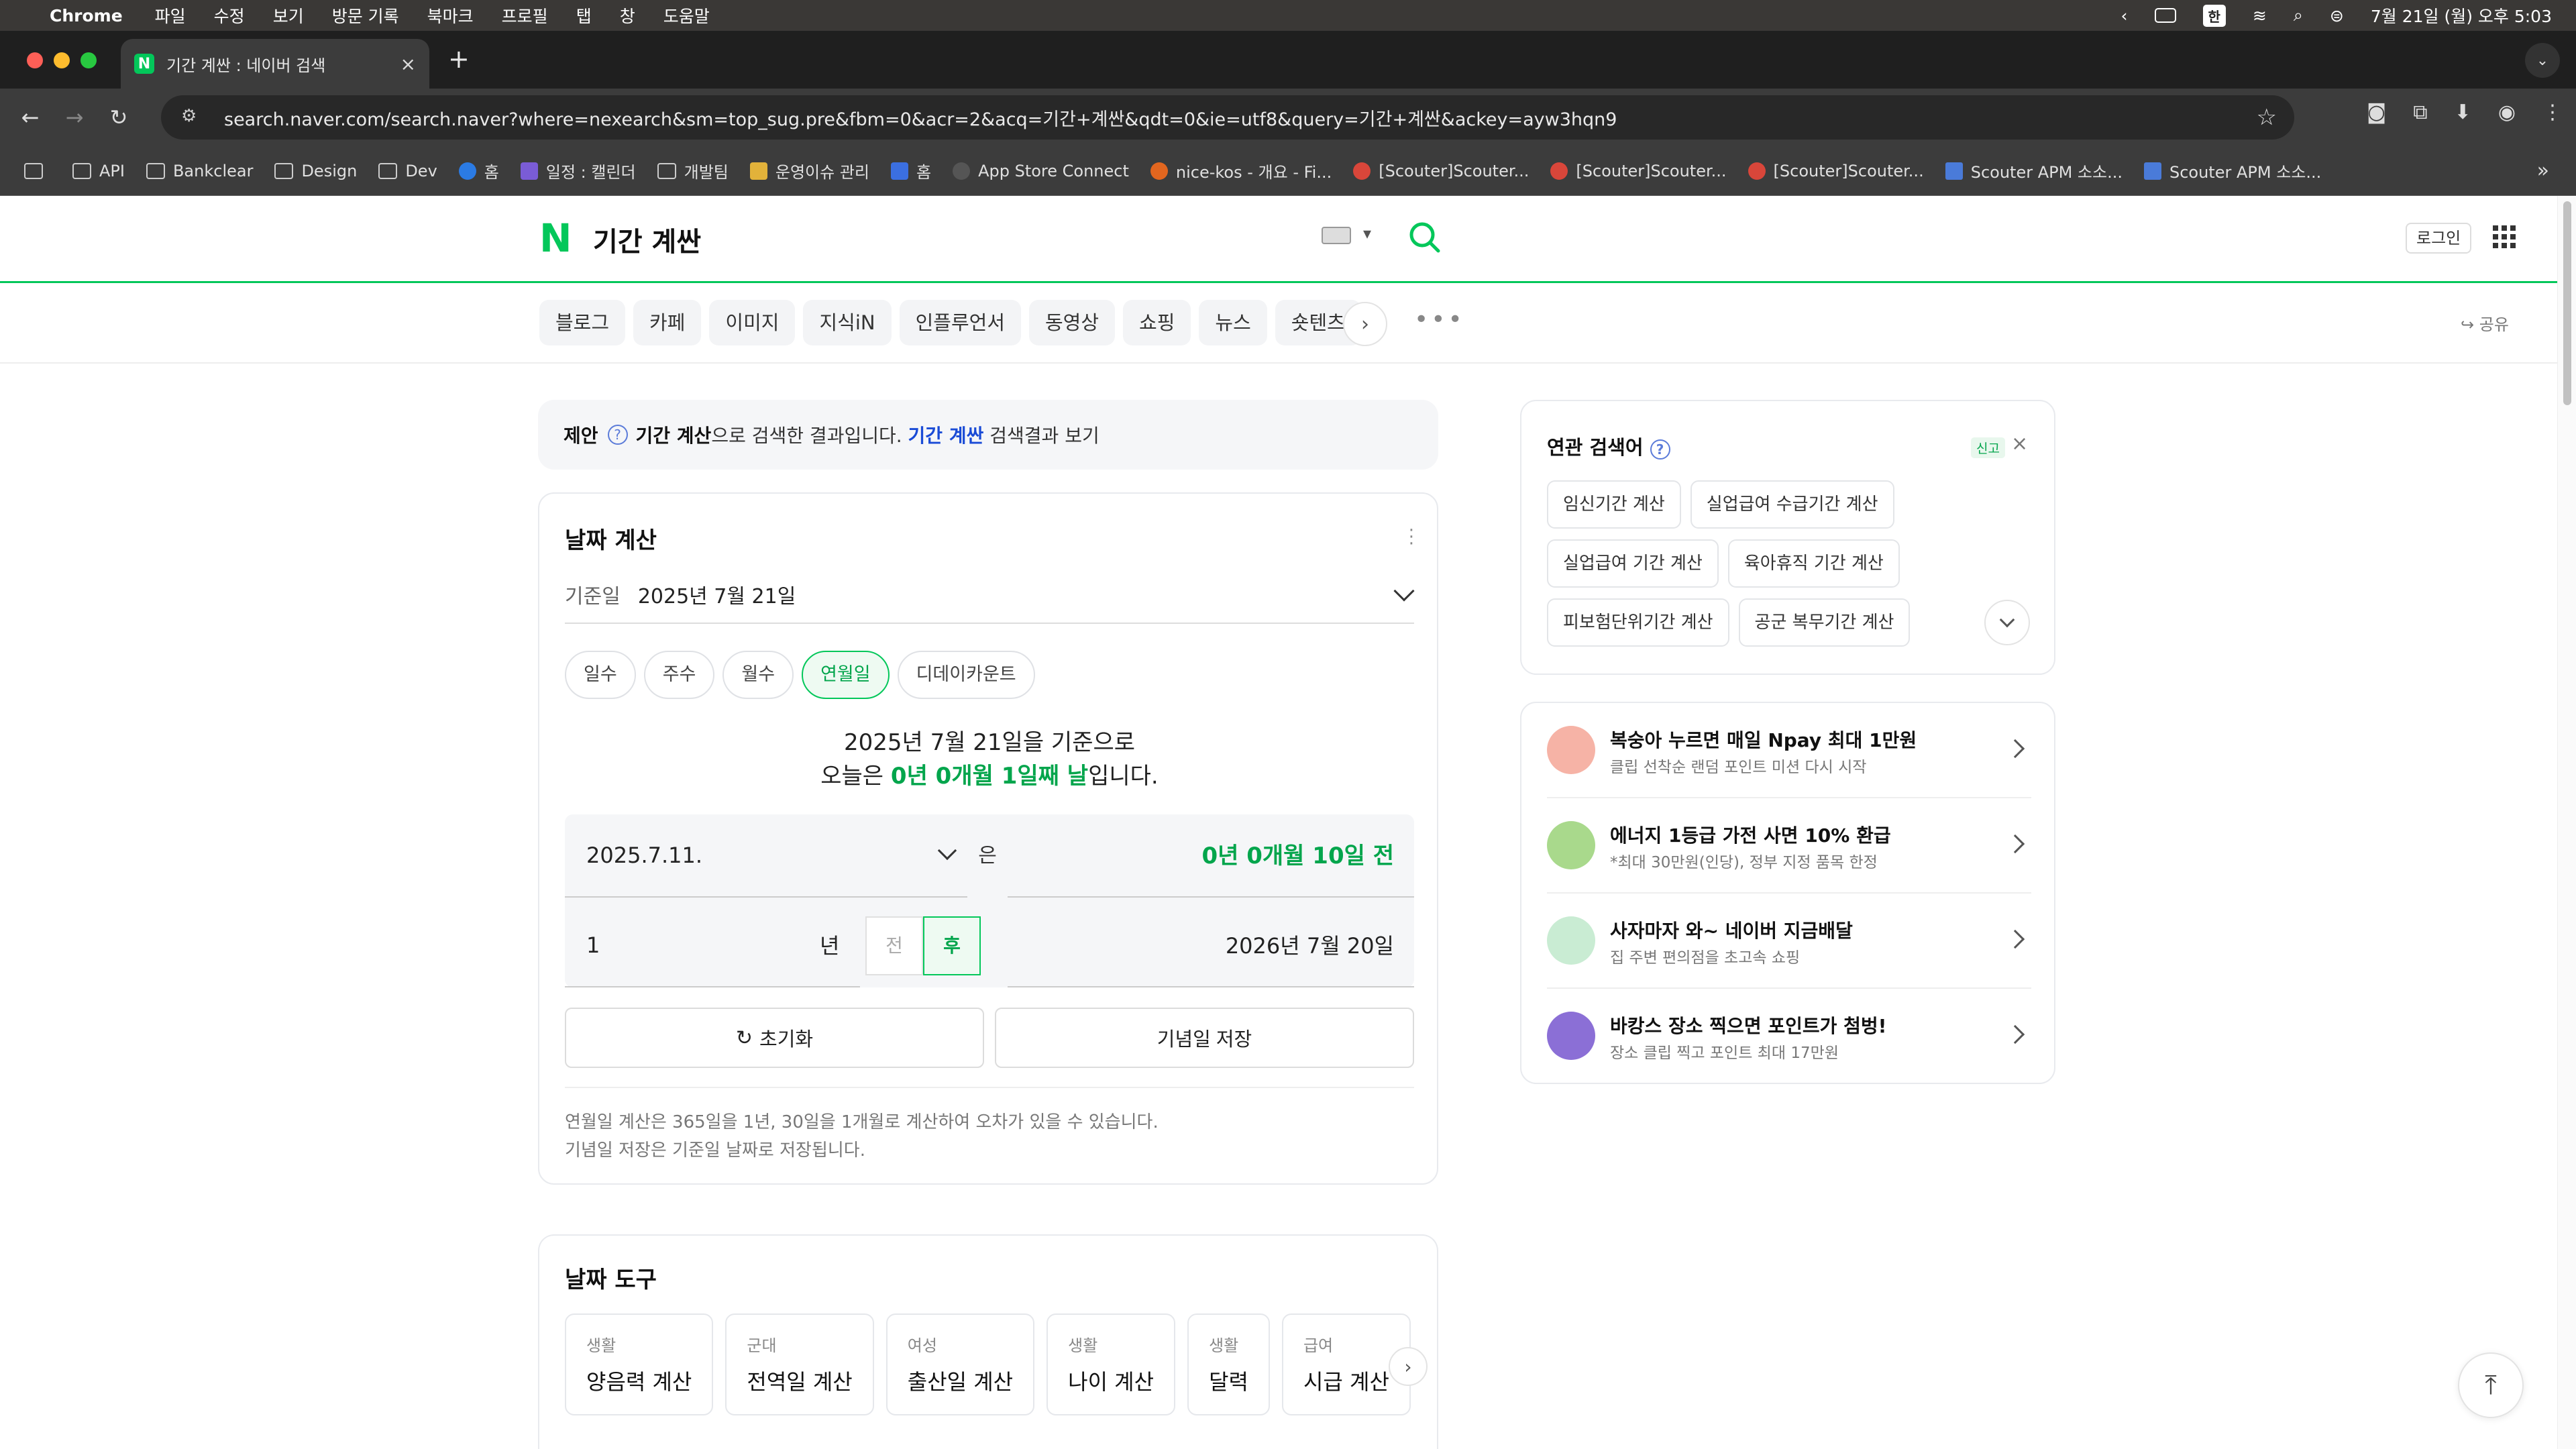 Image resolution: width=2576 pixels, height=1449 pixels. What do you see at coordinates (910, 170) in the screenshot?
I see `bookmark-home-2: 홈` at bounding box center [910, 170].